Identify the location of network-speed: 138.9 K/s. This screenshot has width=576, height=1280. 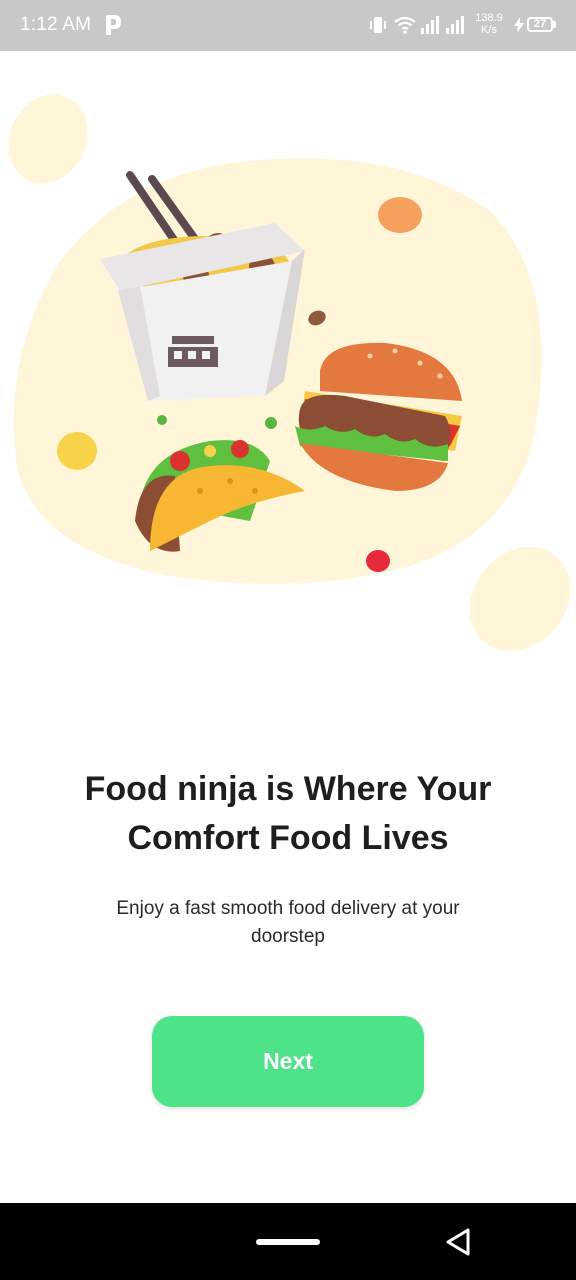
(489, 24).